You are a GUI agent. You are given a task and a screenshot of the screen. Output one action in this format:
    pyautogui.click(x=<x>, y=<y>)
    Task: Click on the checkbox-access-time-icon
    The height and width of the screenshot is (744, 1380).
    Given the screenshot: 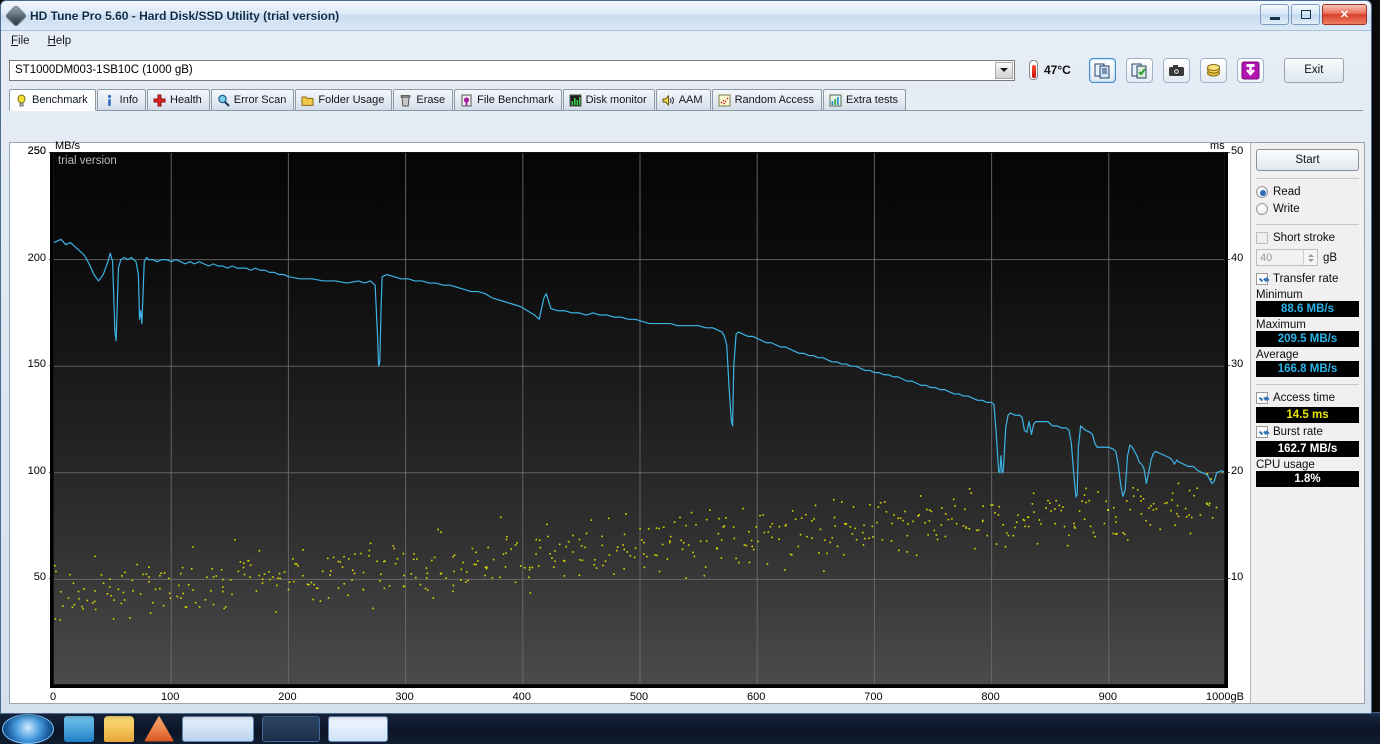 What is the action you would take?
    pyautogui.click(x=1262, y=398)
    